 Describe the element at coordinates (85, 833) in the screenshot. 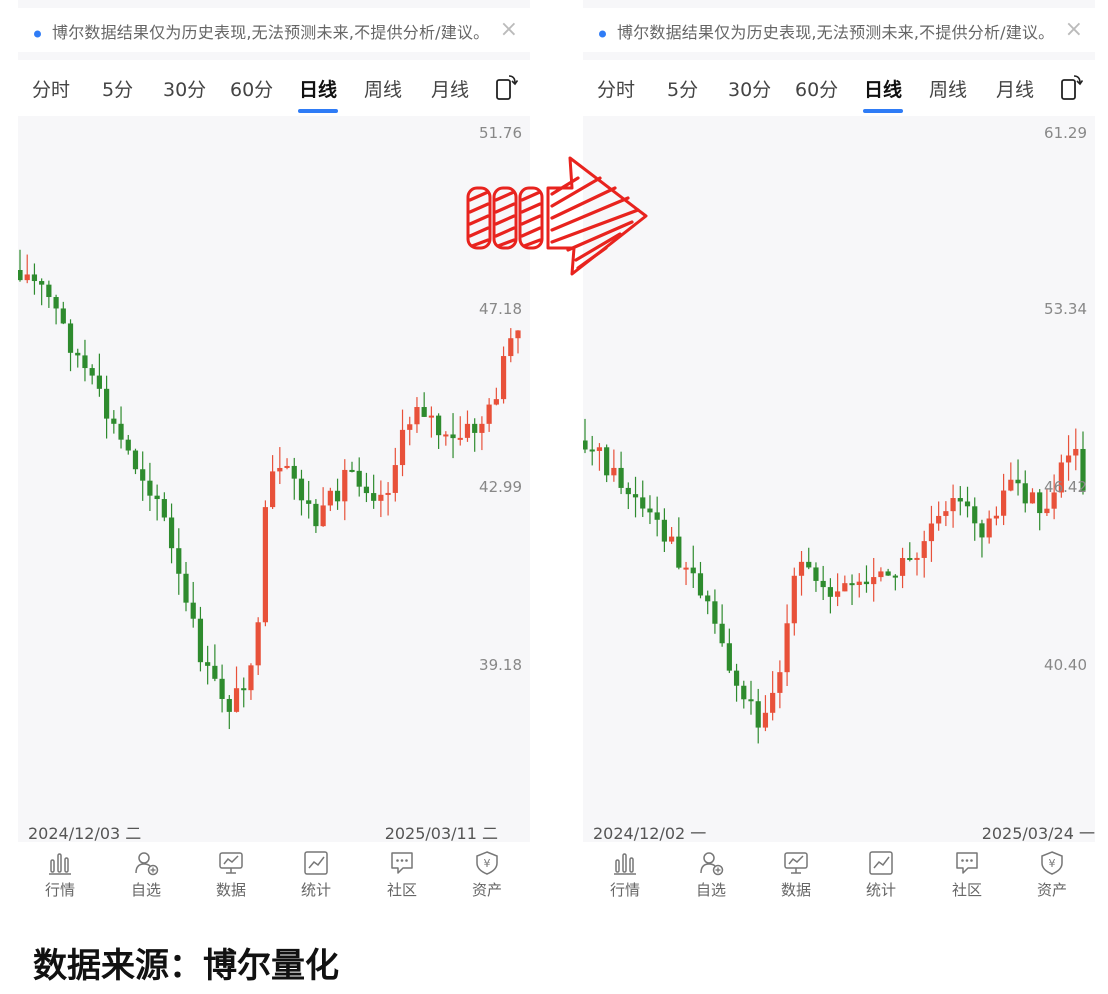

I see `date-start: 2024/12/03 二` at that location.